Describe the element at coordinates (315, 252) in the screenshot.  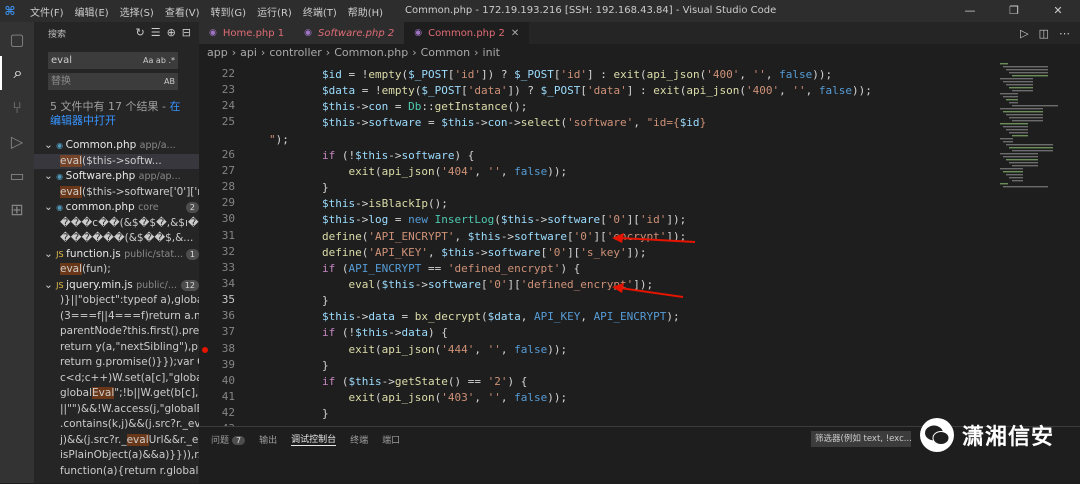
I see `code-token: define` at that location.